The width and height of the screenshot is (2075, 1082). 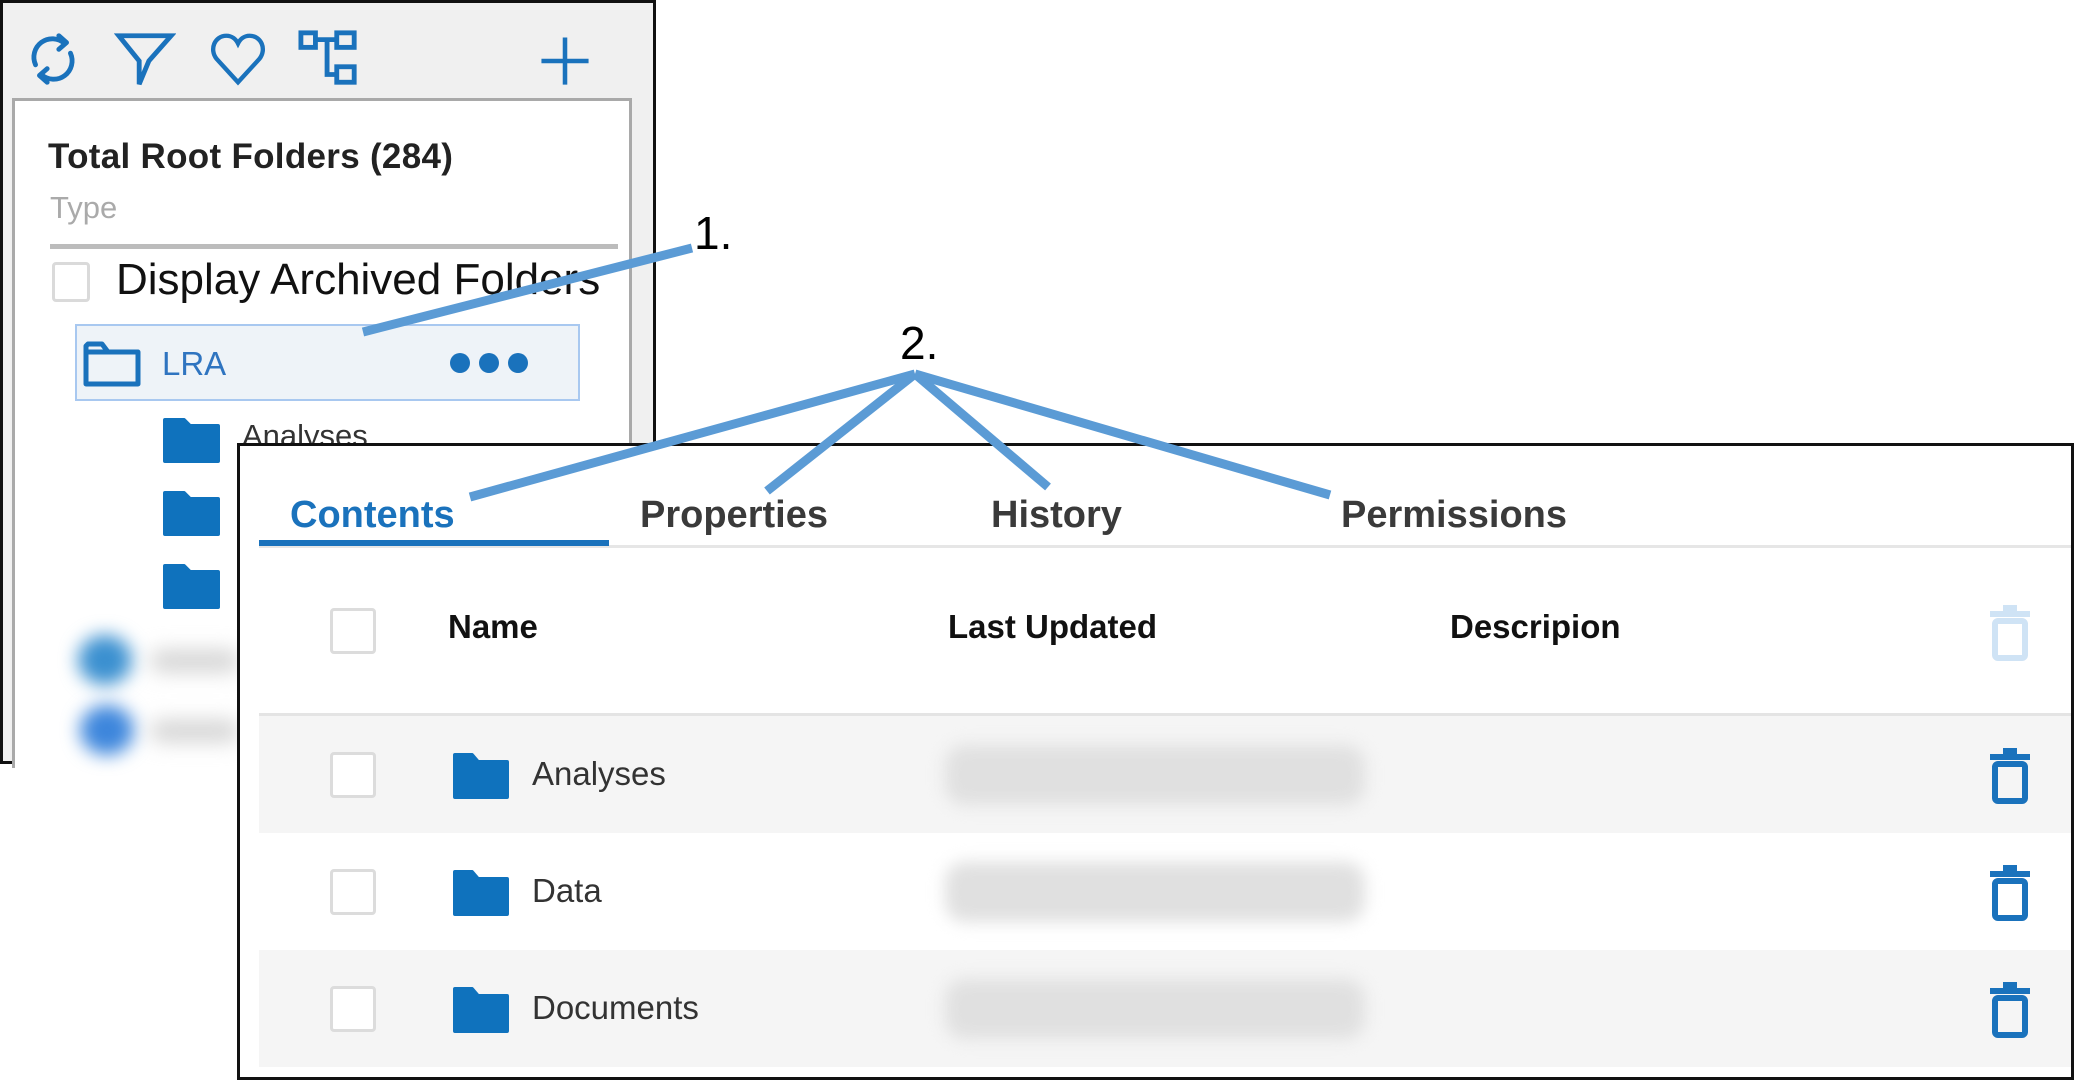 What do you see at coordinates (2010, 633) in the screenshot?
I see `trash-icon-disabled` at bounding box center [2010, 633].